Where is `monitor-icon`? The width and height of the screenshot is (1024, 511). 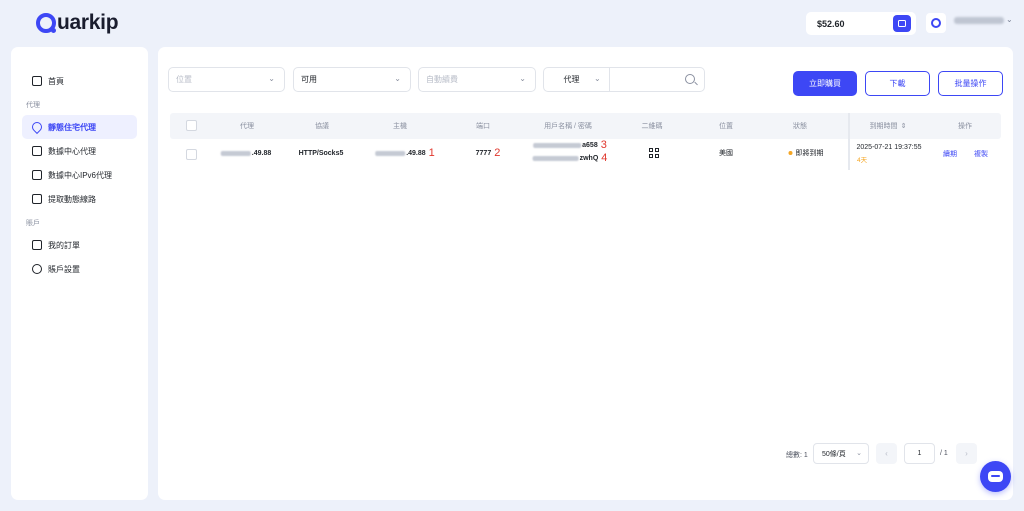 monitor-icon is located at coordinates (37, 175).